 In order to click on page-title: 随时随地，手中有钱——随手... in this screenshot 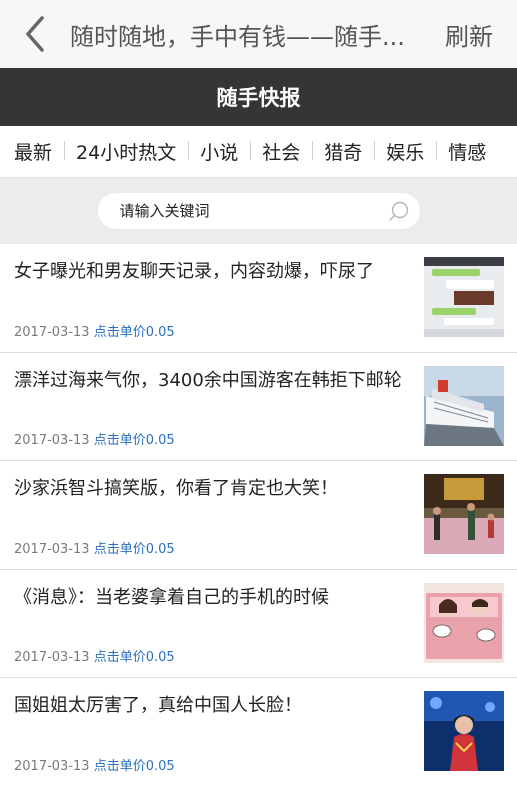, I will do `click(237, 36)`.